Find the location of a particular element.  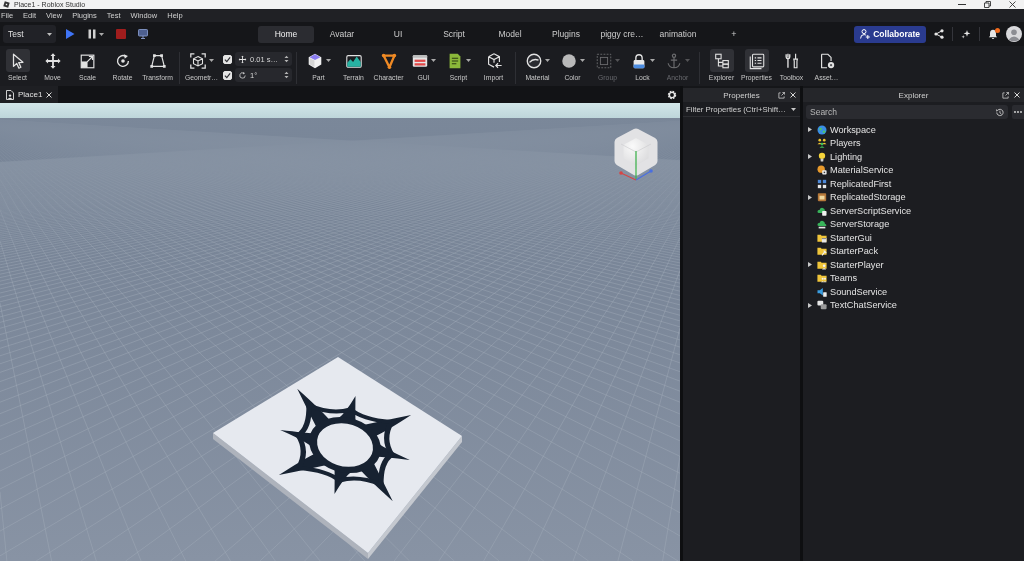

group-box-icon is located at coordinates (604, 60).